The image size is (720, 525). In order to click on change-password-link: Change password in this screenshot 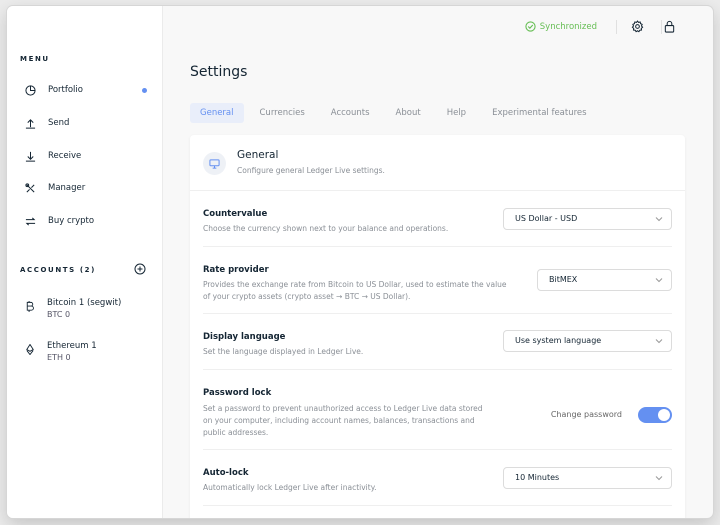, I will do `click(586, 414)`.